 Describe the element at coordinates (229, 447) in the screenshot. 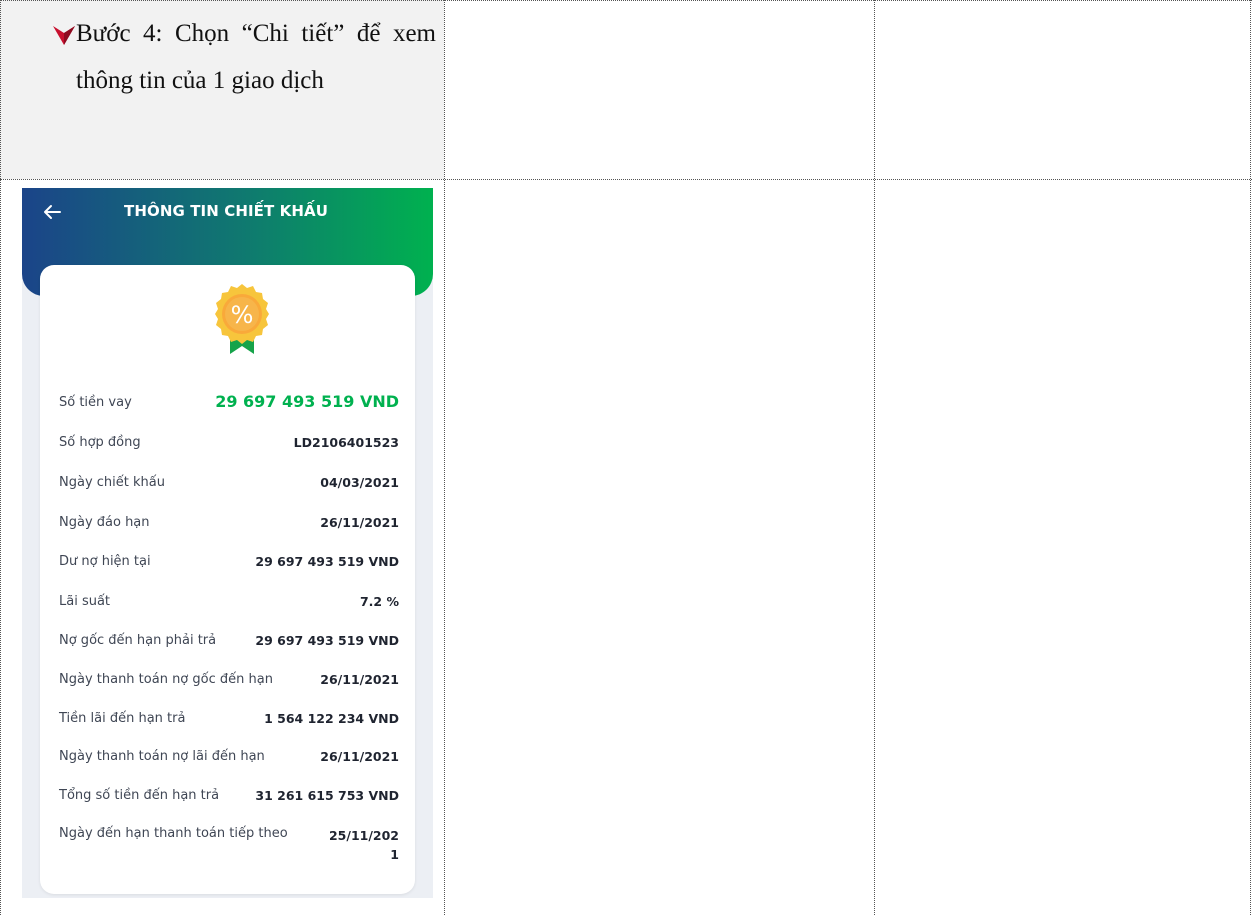

I see `detail-row: Số hợp đồng LD2106401523` at that location.